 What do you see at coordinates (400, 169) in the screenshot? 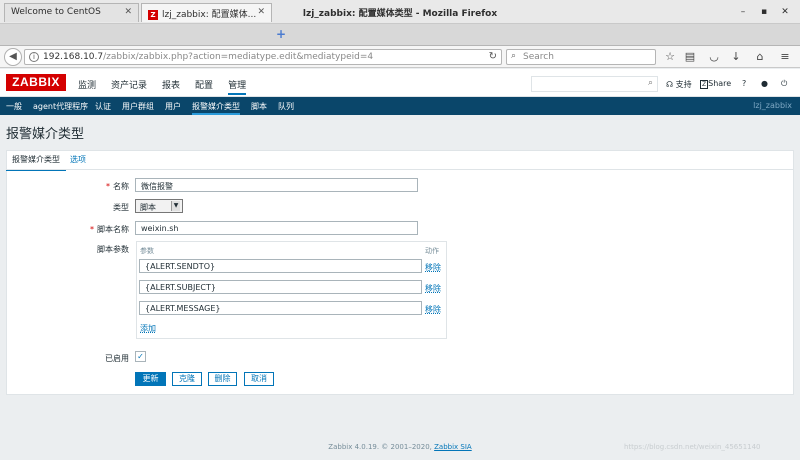
I see `tab-divider` at bounding box center [400, 169].